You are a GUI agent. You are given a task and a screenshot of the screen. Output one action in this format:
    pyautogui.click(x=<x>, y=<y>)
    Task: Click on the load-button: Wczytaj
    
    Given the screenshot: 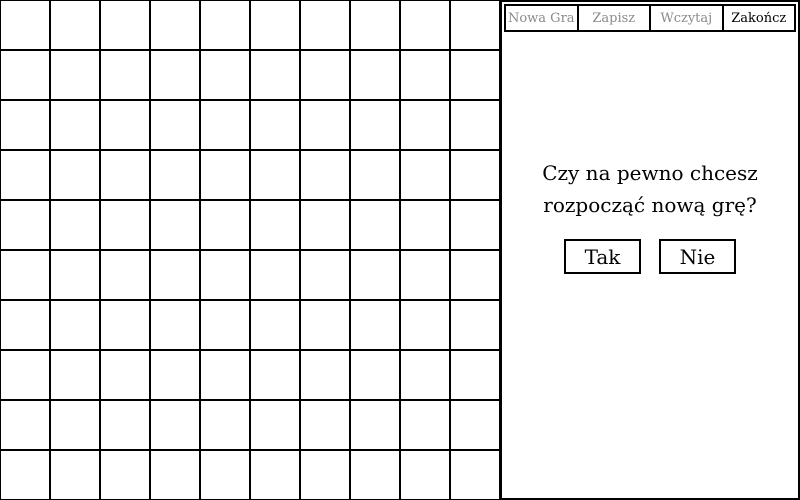 What is the action you would take?
    pyautogui.click(x=687, y=18)
    